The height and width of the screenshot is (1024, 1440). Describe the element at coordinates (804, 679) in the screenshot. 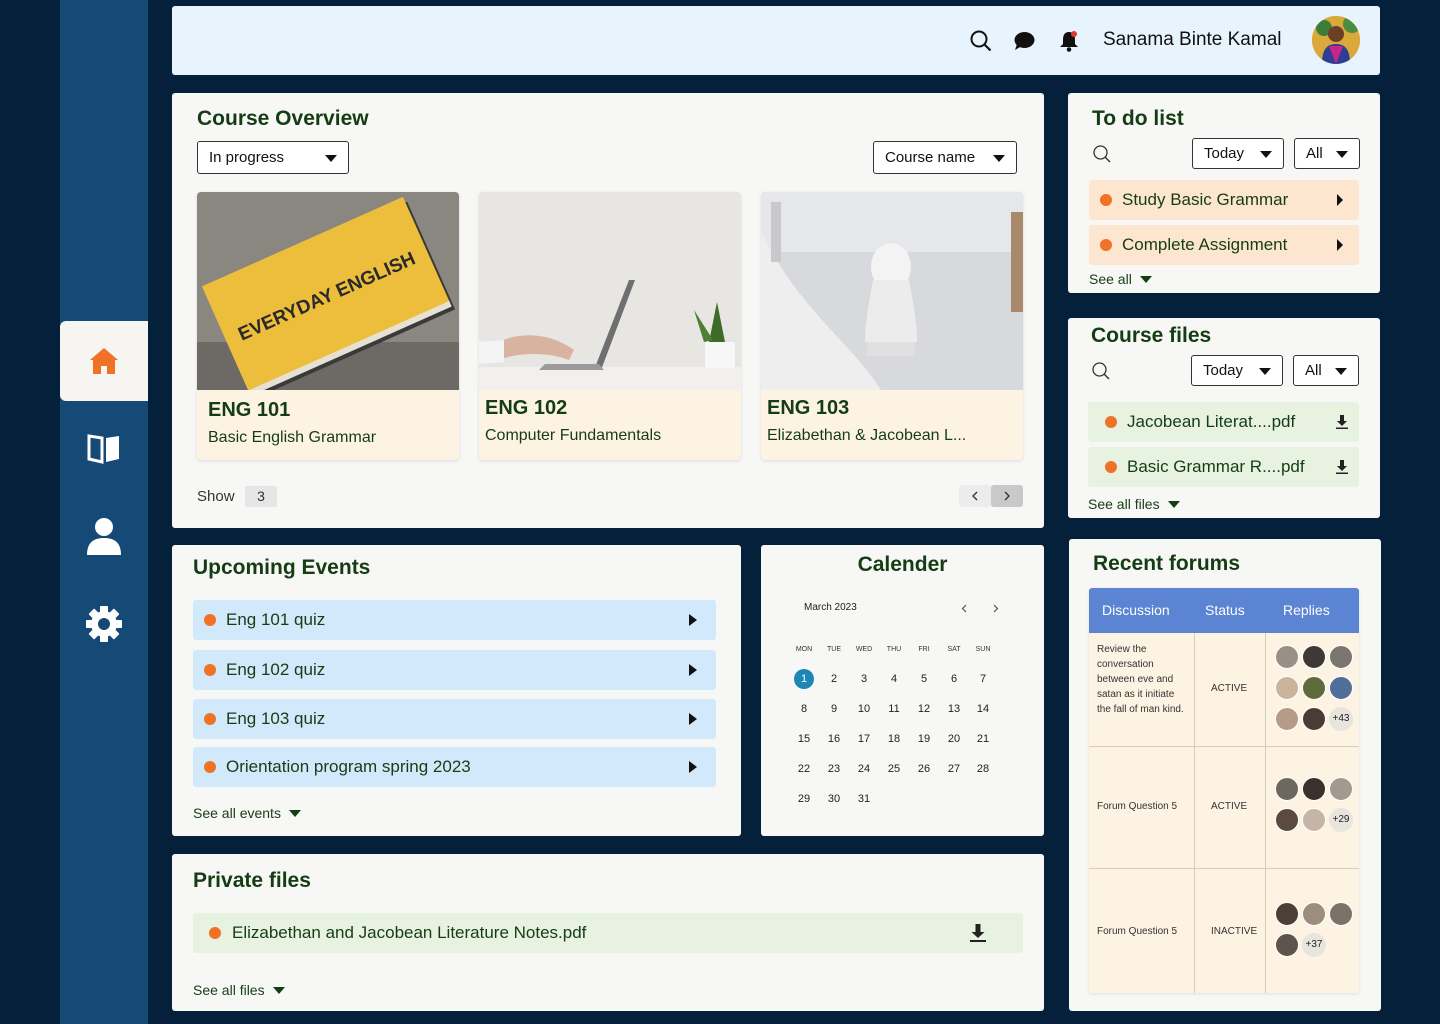

I see `calendar-day-selected: 1` at that location.